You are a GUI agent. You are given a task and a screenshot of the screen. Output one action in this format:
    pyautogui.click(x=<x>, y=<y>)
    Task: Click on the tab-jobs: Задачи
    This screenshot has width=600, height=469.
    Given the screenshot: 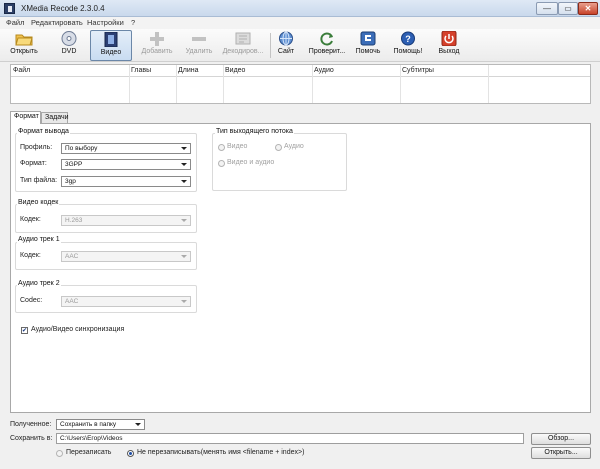 What is the action you would take?
    pyautogui.click(x=55, y=117)
    